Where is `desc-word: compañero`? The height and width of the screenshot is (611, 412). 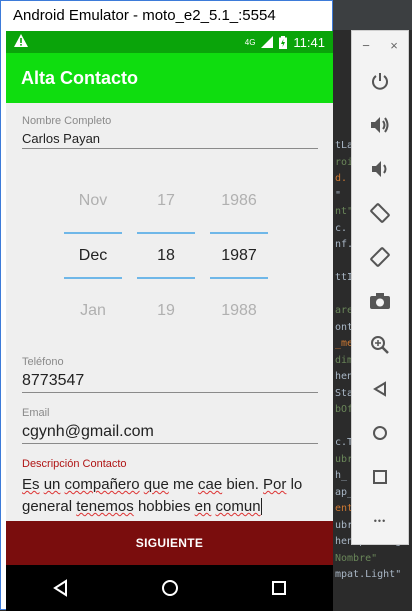
desc-word: compañero is located at coordinates (102, 484).